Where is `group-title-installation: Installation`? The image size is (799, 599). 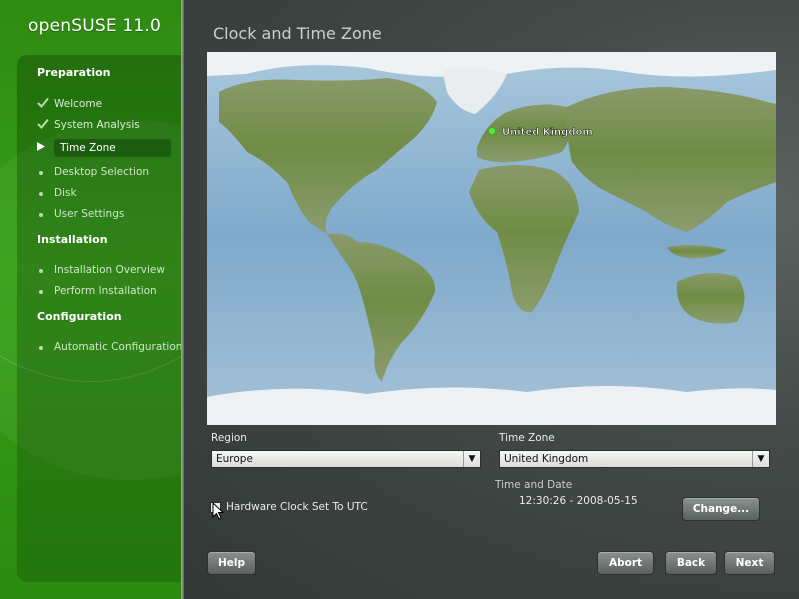 group-title-installation: Installation is located at coordinates (72, 239).